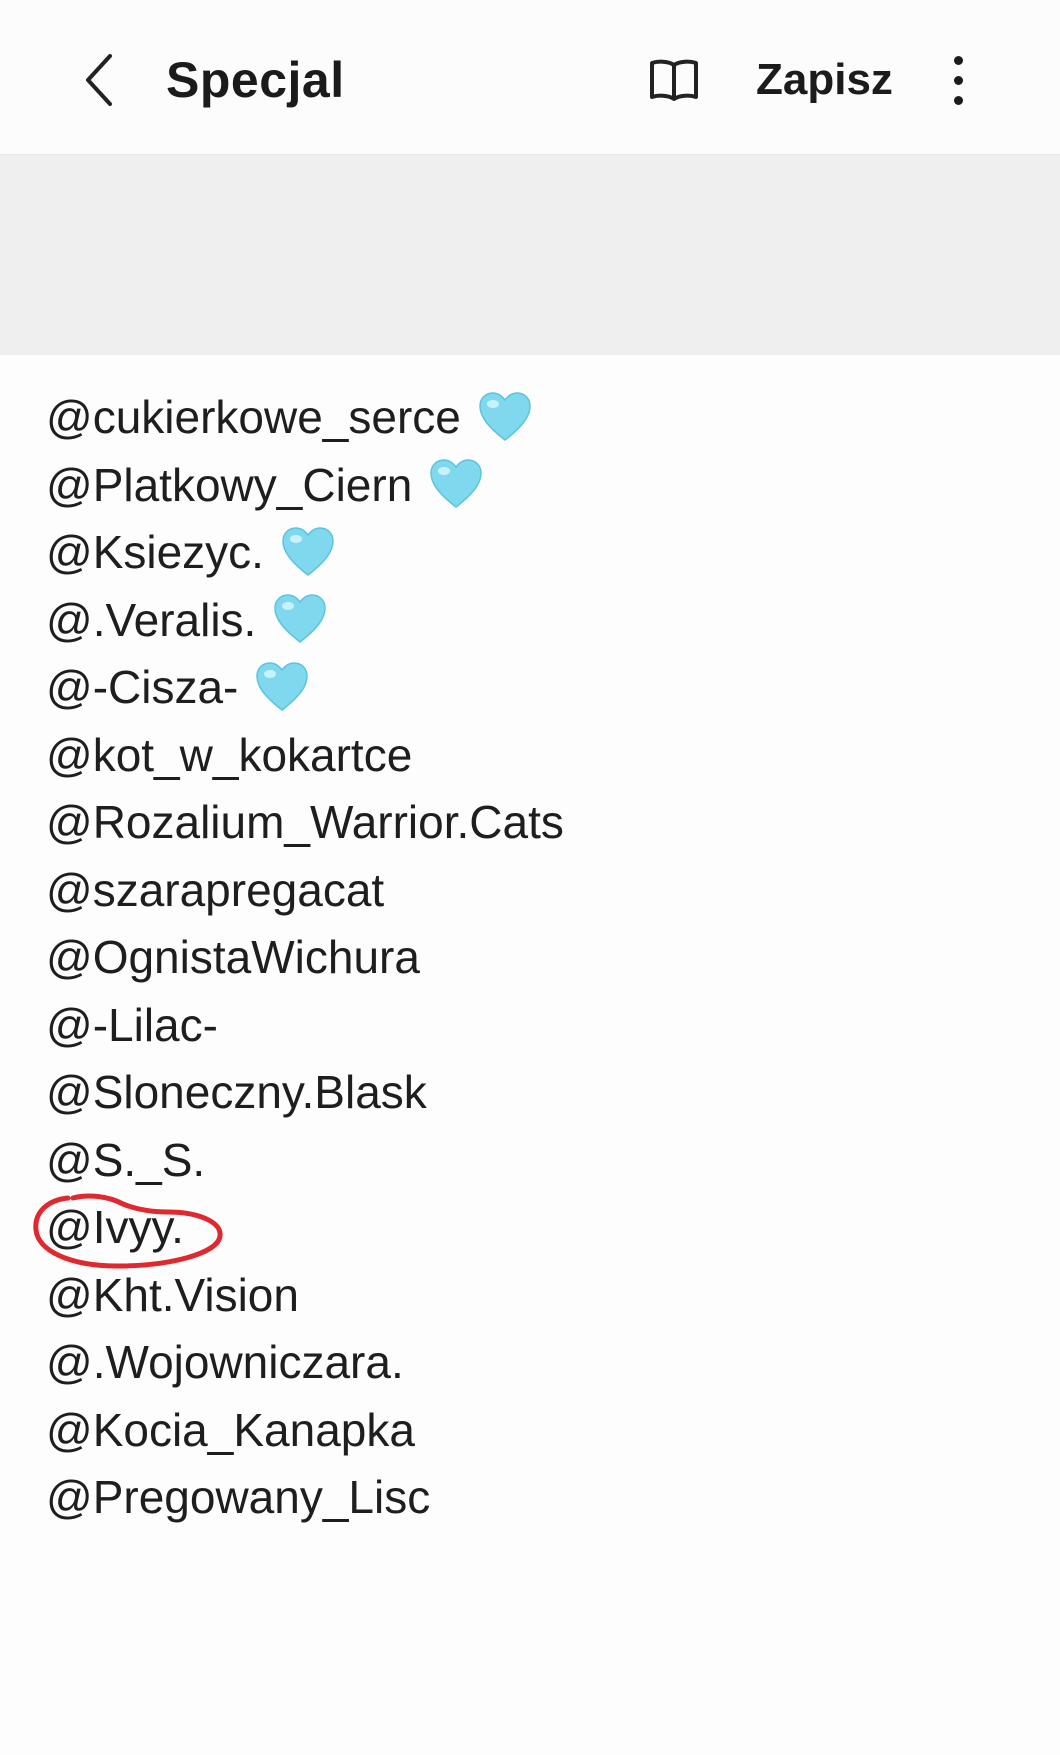 The width and height of the screenshot is (1060, 1755). What do you see at coordinates (536, 1498) in the screenshot?
I see `mention-line: @Pregowany_Lisc` at bounding box center [536, 1498].